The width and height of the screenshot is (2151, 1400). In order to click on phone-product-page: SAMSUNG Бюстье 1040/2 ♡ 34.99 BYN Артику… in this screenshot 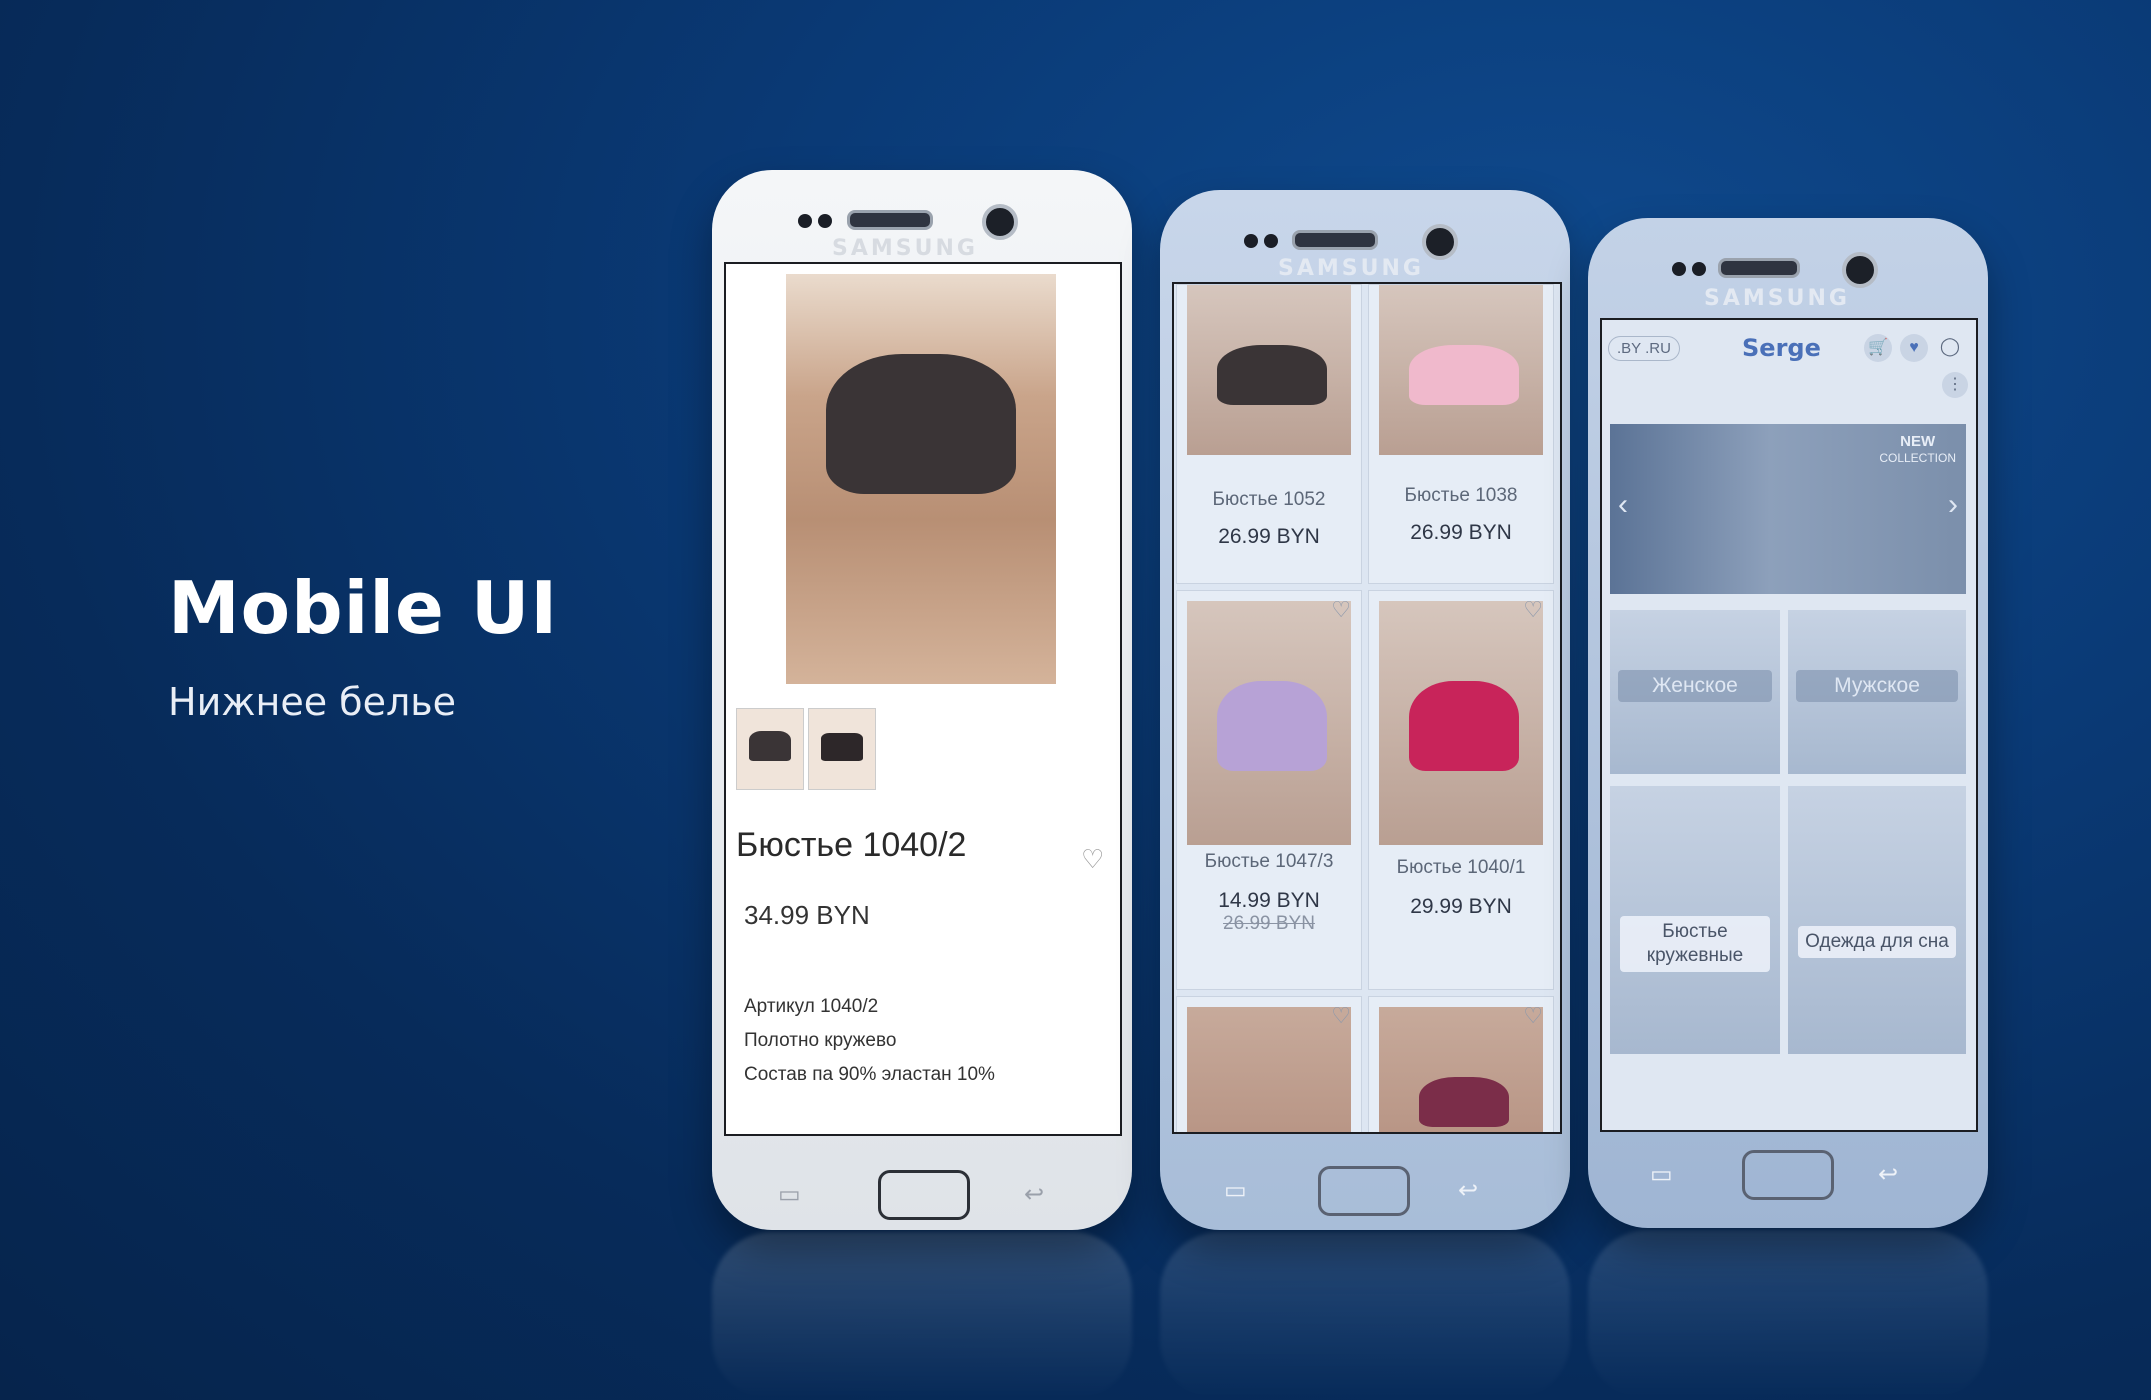, I will do `click(922, 700)`.